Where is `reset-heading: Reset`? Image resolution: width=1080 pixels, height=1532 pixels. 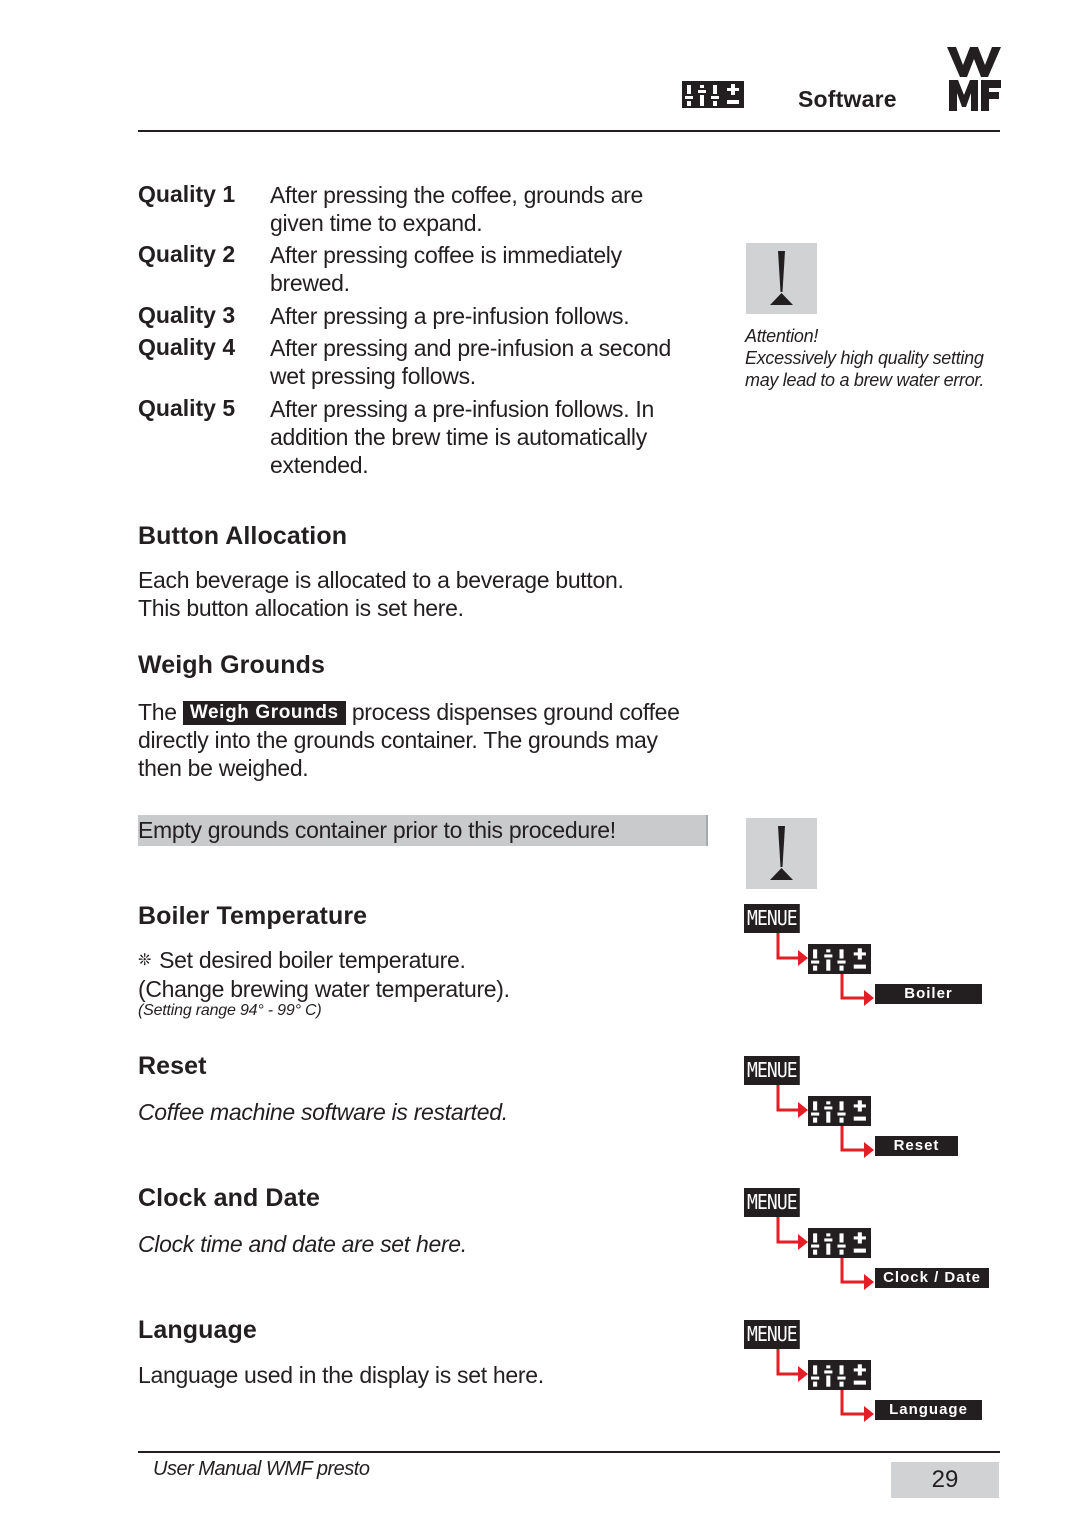 reset-heading: Reset is located at coordinates (172, 1066).